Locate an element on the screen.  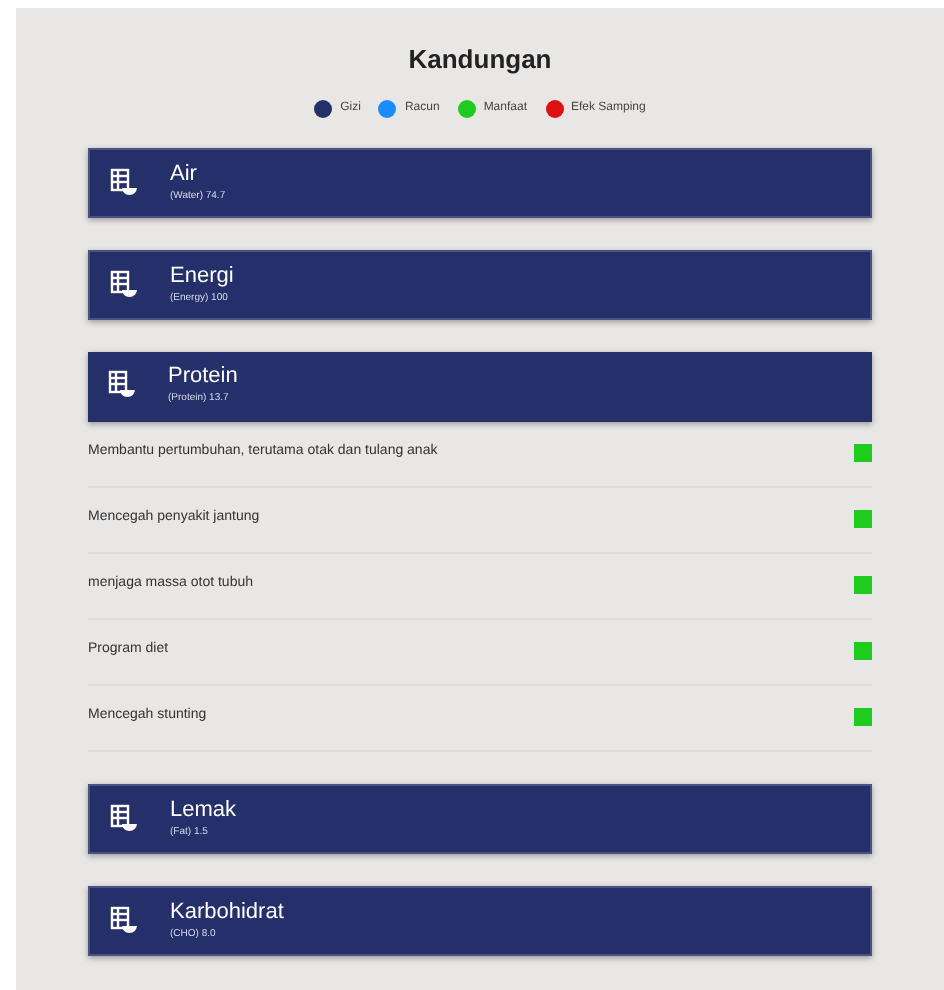
page-title: Kandungan is located at coordinates (480, 60).